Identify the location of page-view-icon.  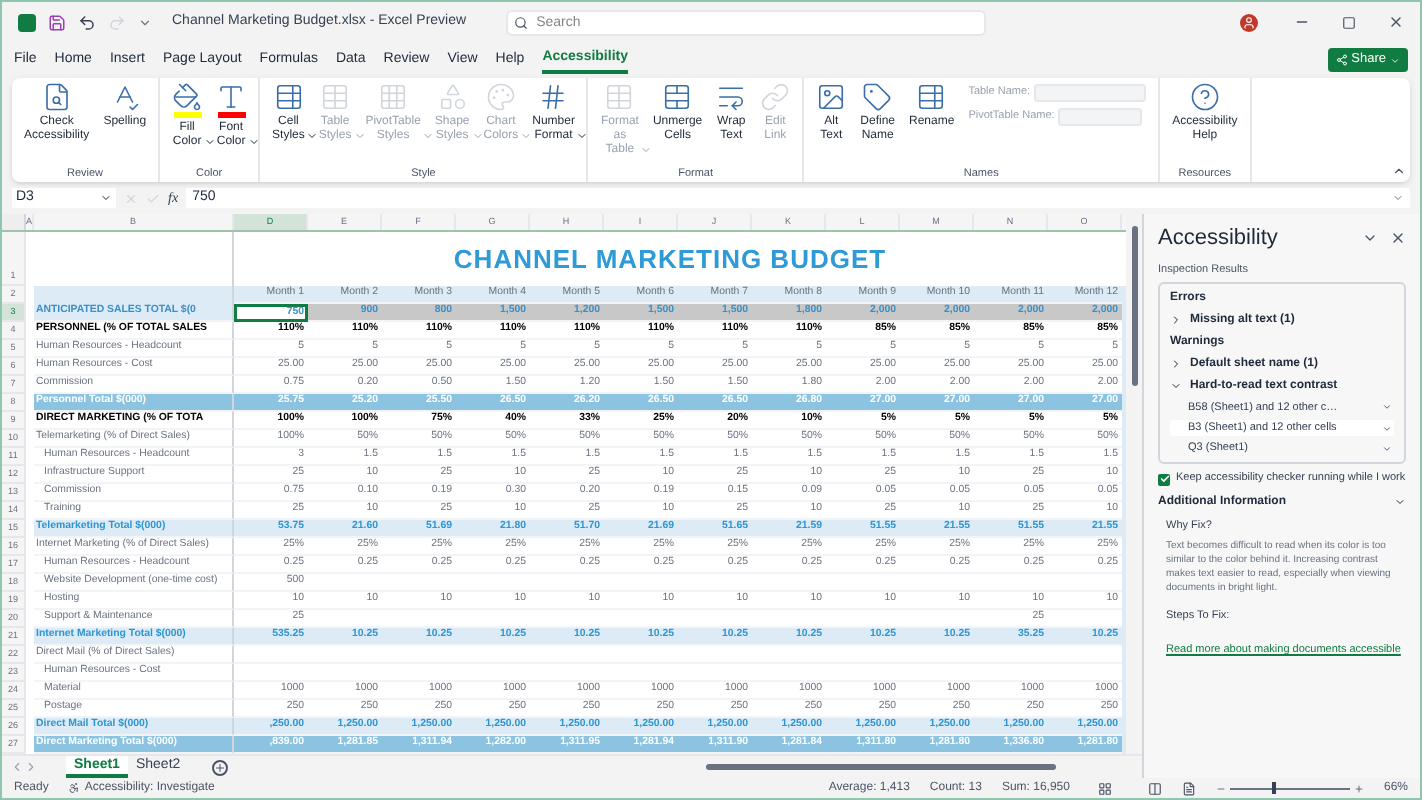
(1154, 788).